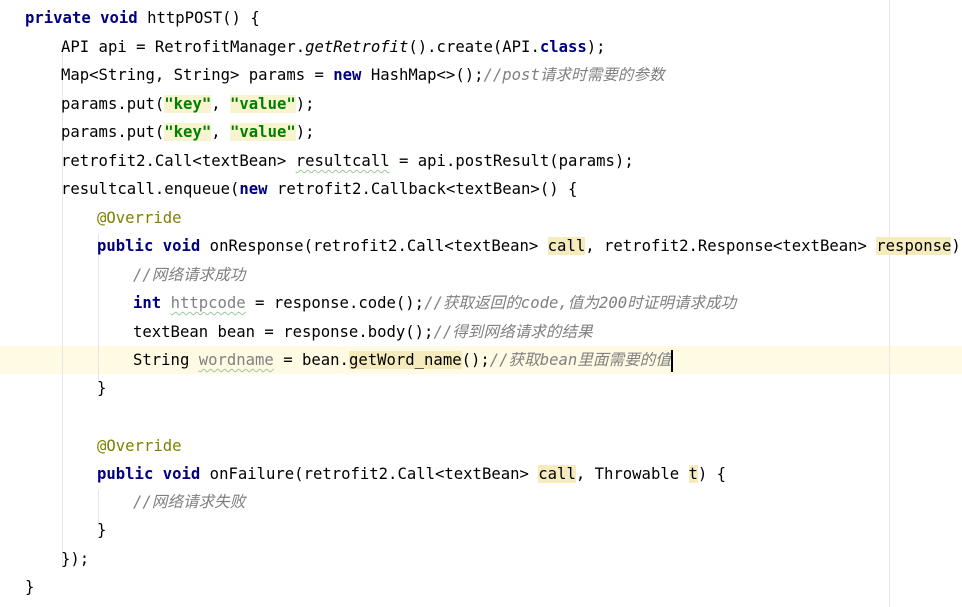 This screenshot has height=607, width=962. What do you see at coordinates (311, 360) in the screenshot?
I see `code-token: = bean.` at bounding box center [311, 360].